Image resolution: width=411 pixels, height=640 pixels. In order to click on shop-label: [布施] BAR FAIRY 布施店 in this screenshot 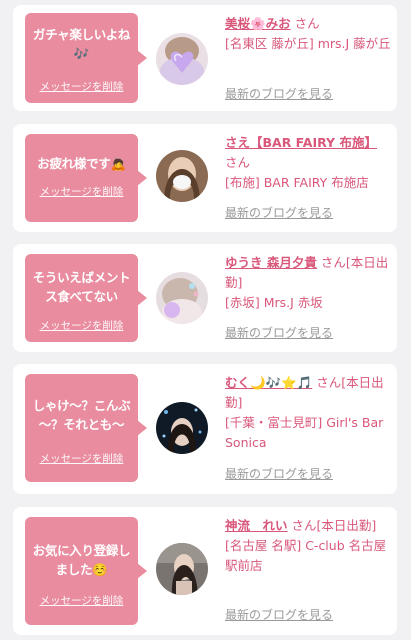, I will do `click(297, 182)`.